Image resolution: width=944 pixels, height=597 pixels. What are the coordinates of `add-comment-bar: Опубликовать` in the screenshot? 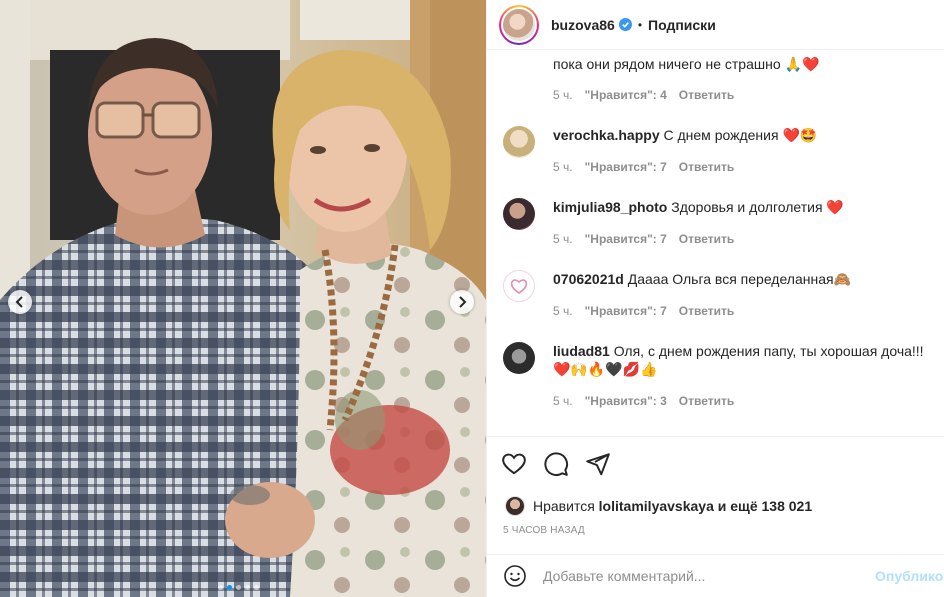 It's located at (715, 575).